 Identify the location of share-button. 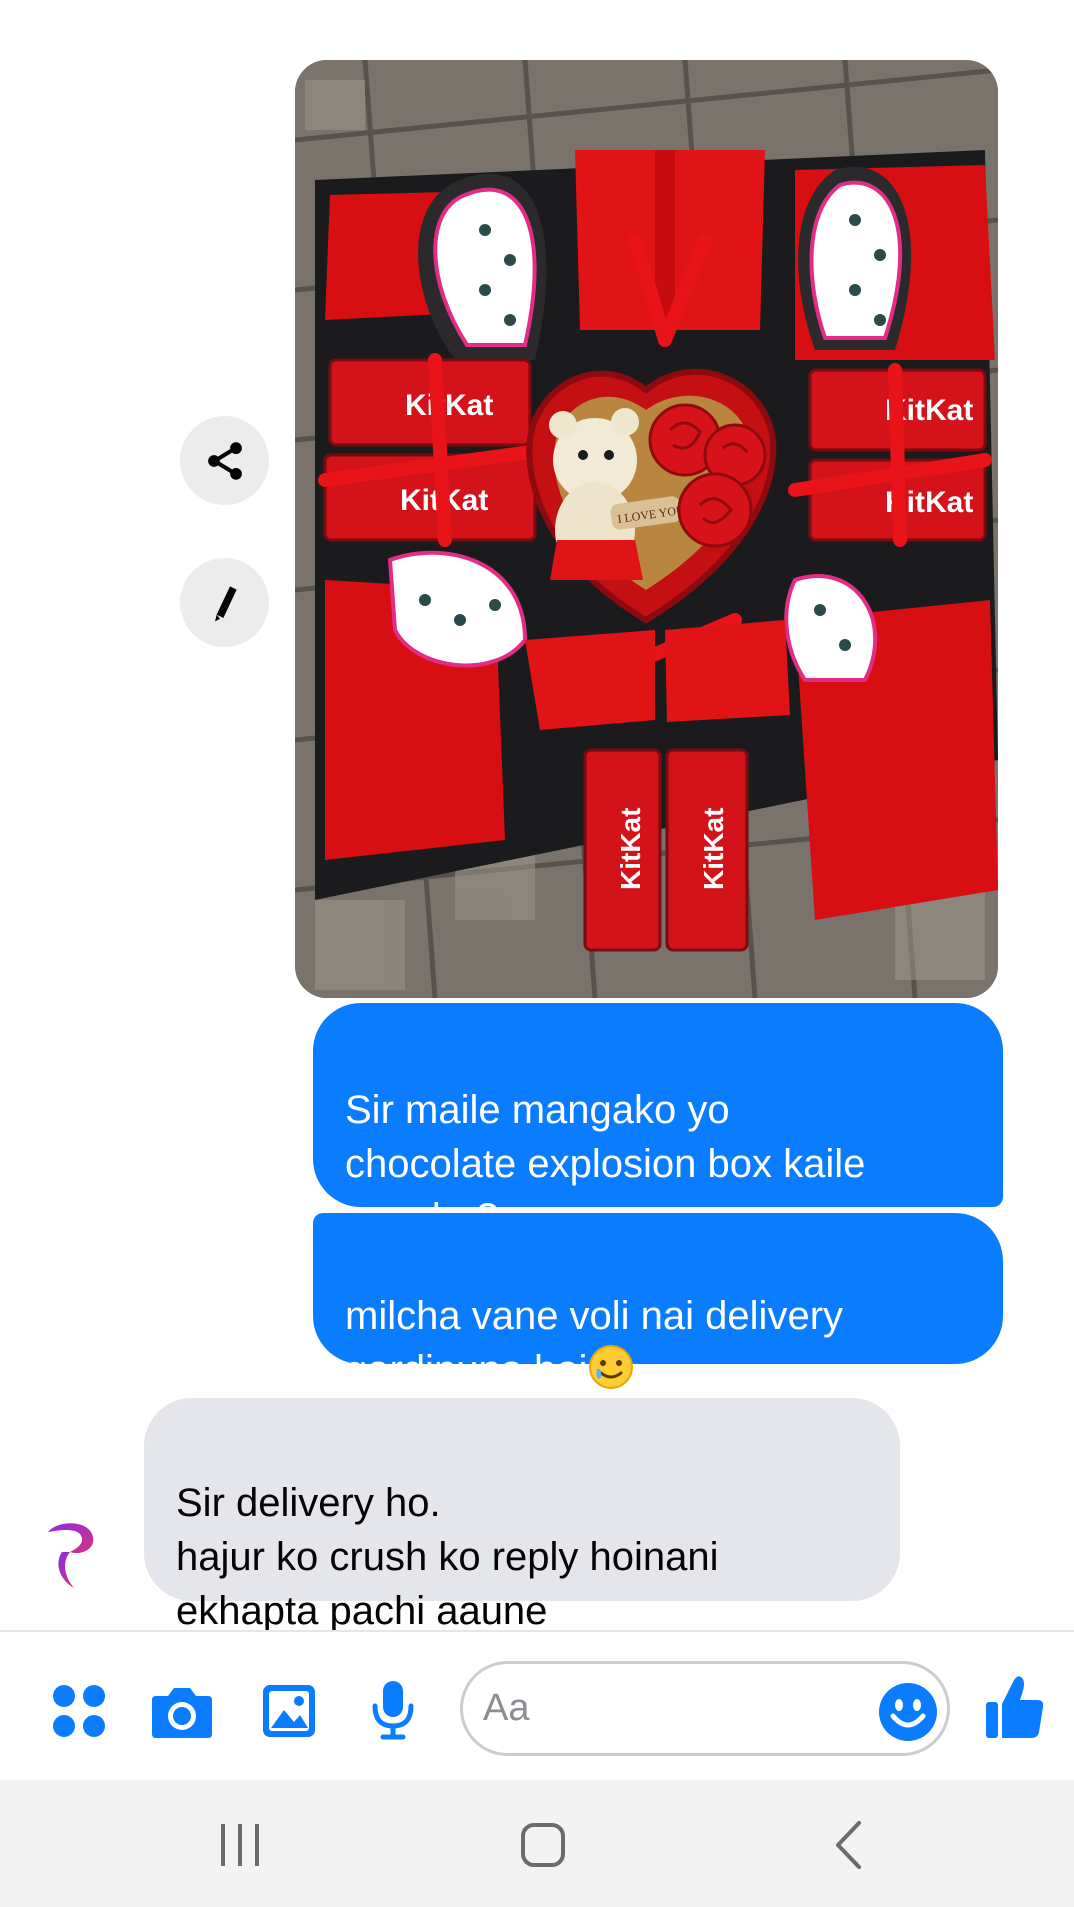
(224, 460).